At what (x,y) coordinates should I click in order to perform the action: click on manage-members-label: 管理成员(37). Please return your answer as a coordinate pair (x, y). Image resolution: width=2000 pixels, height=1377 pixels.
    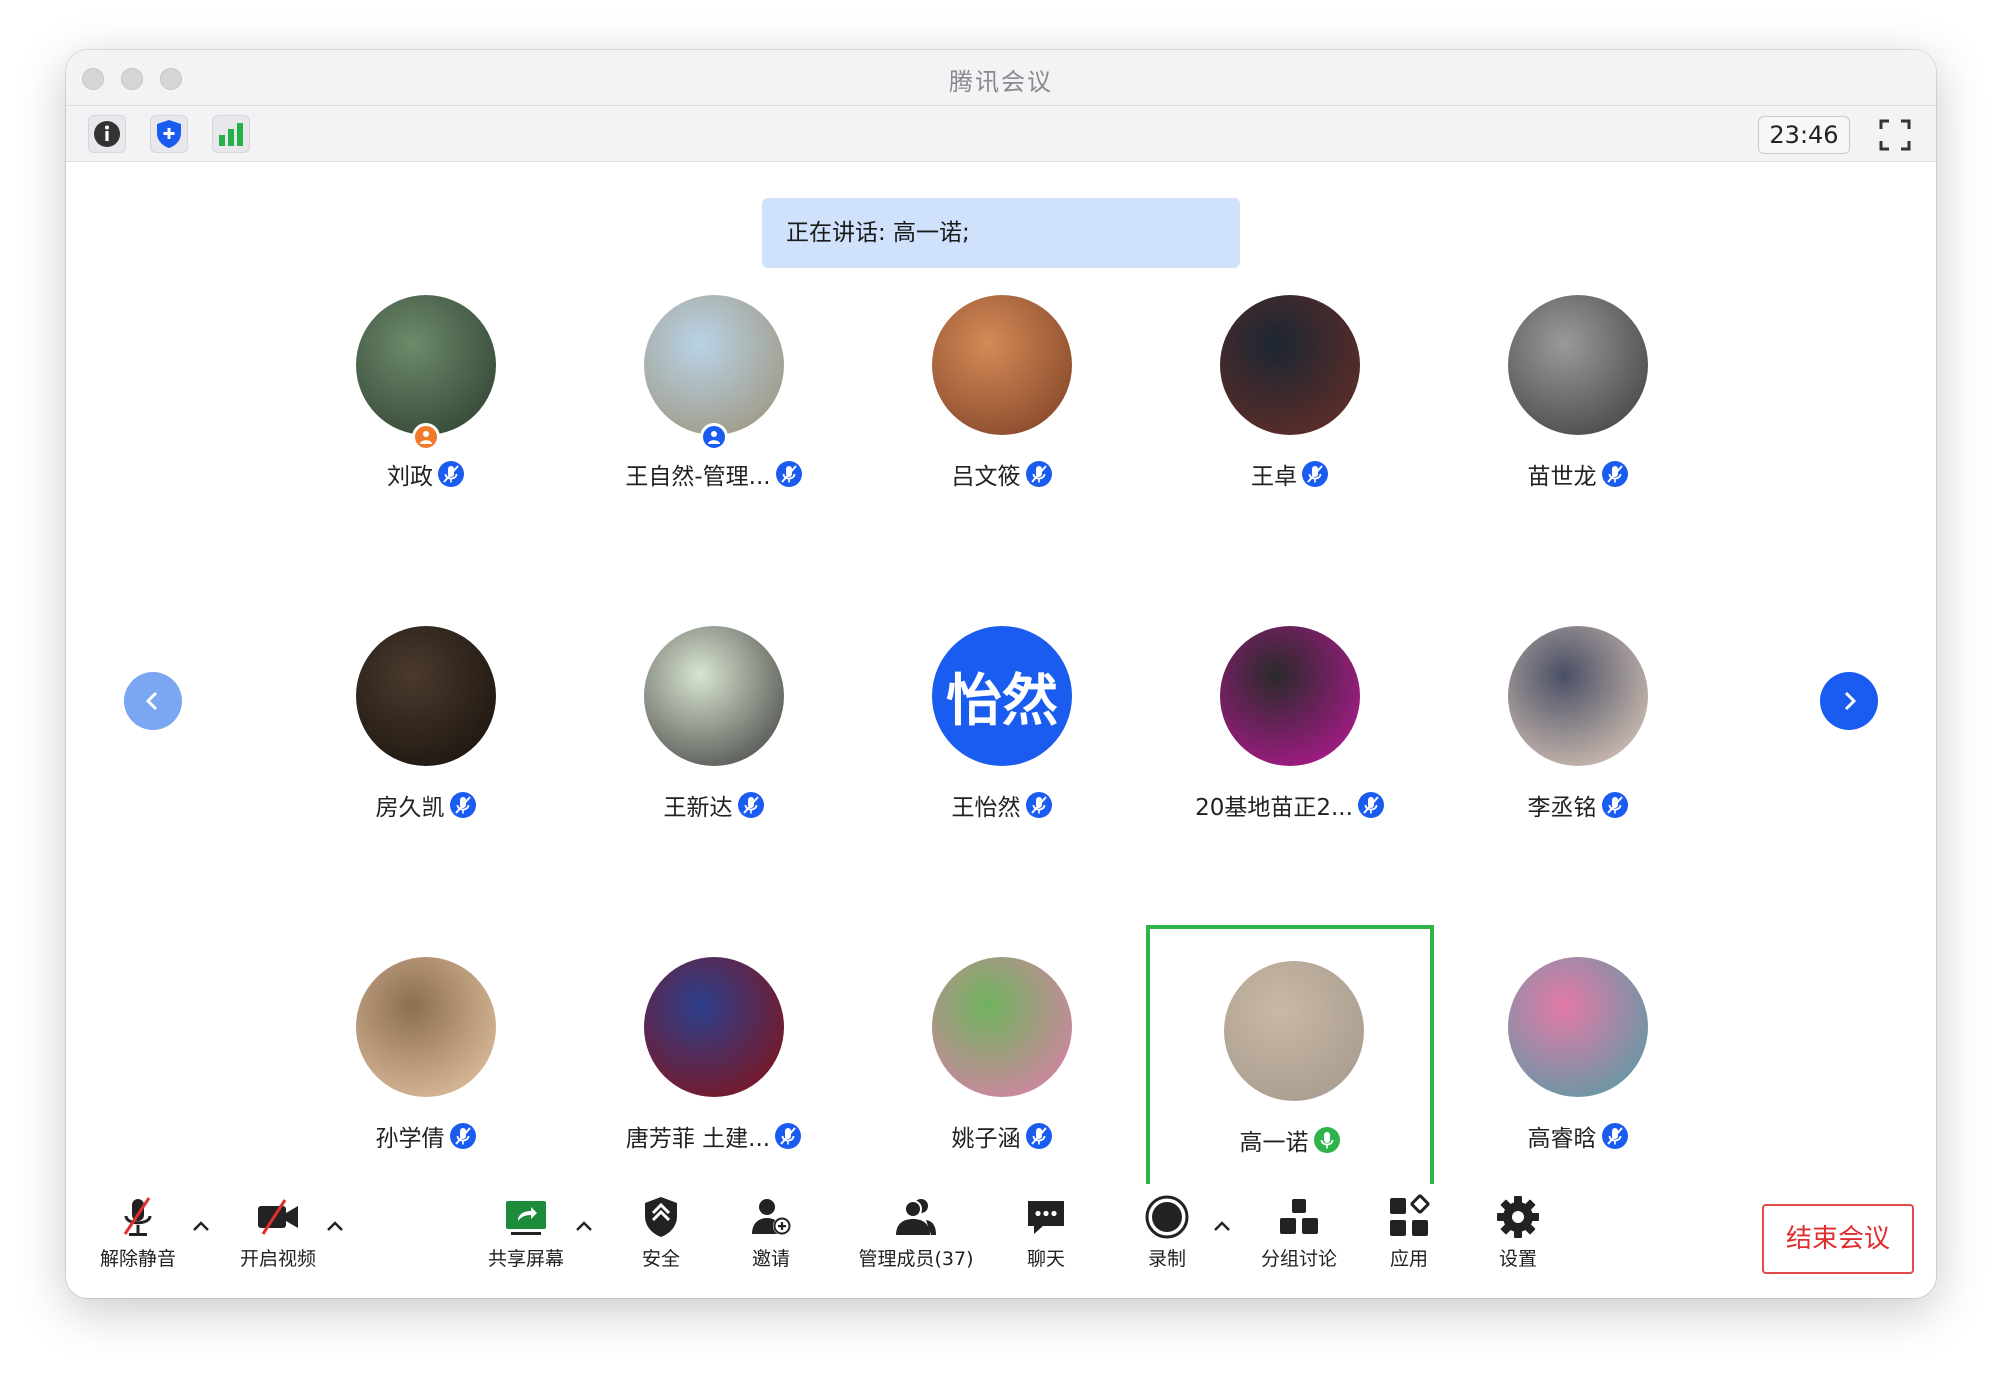
    Looking at the image, I should click on (916, 1259).